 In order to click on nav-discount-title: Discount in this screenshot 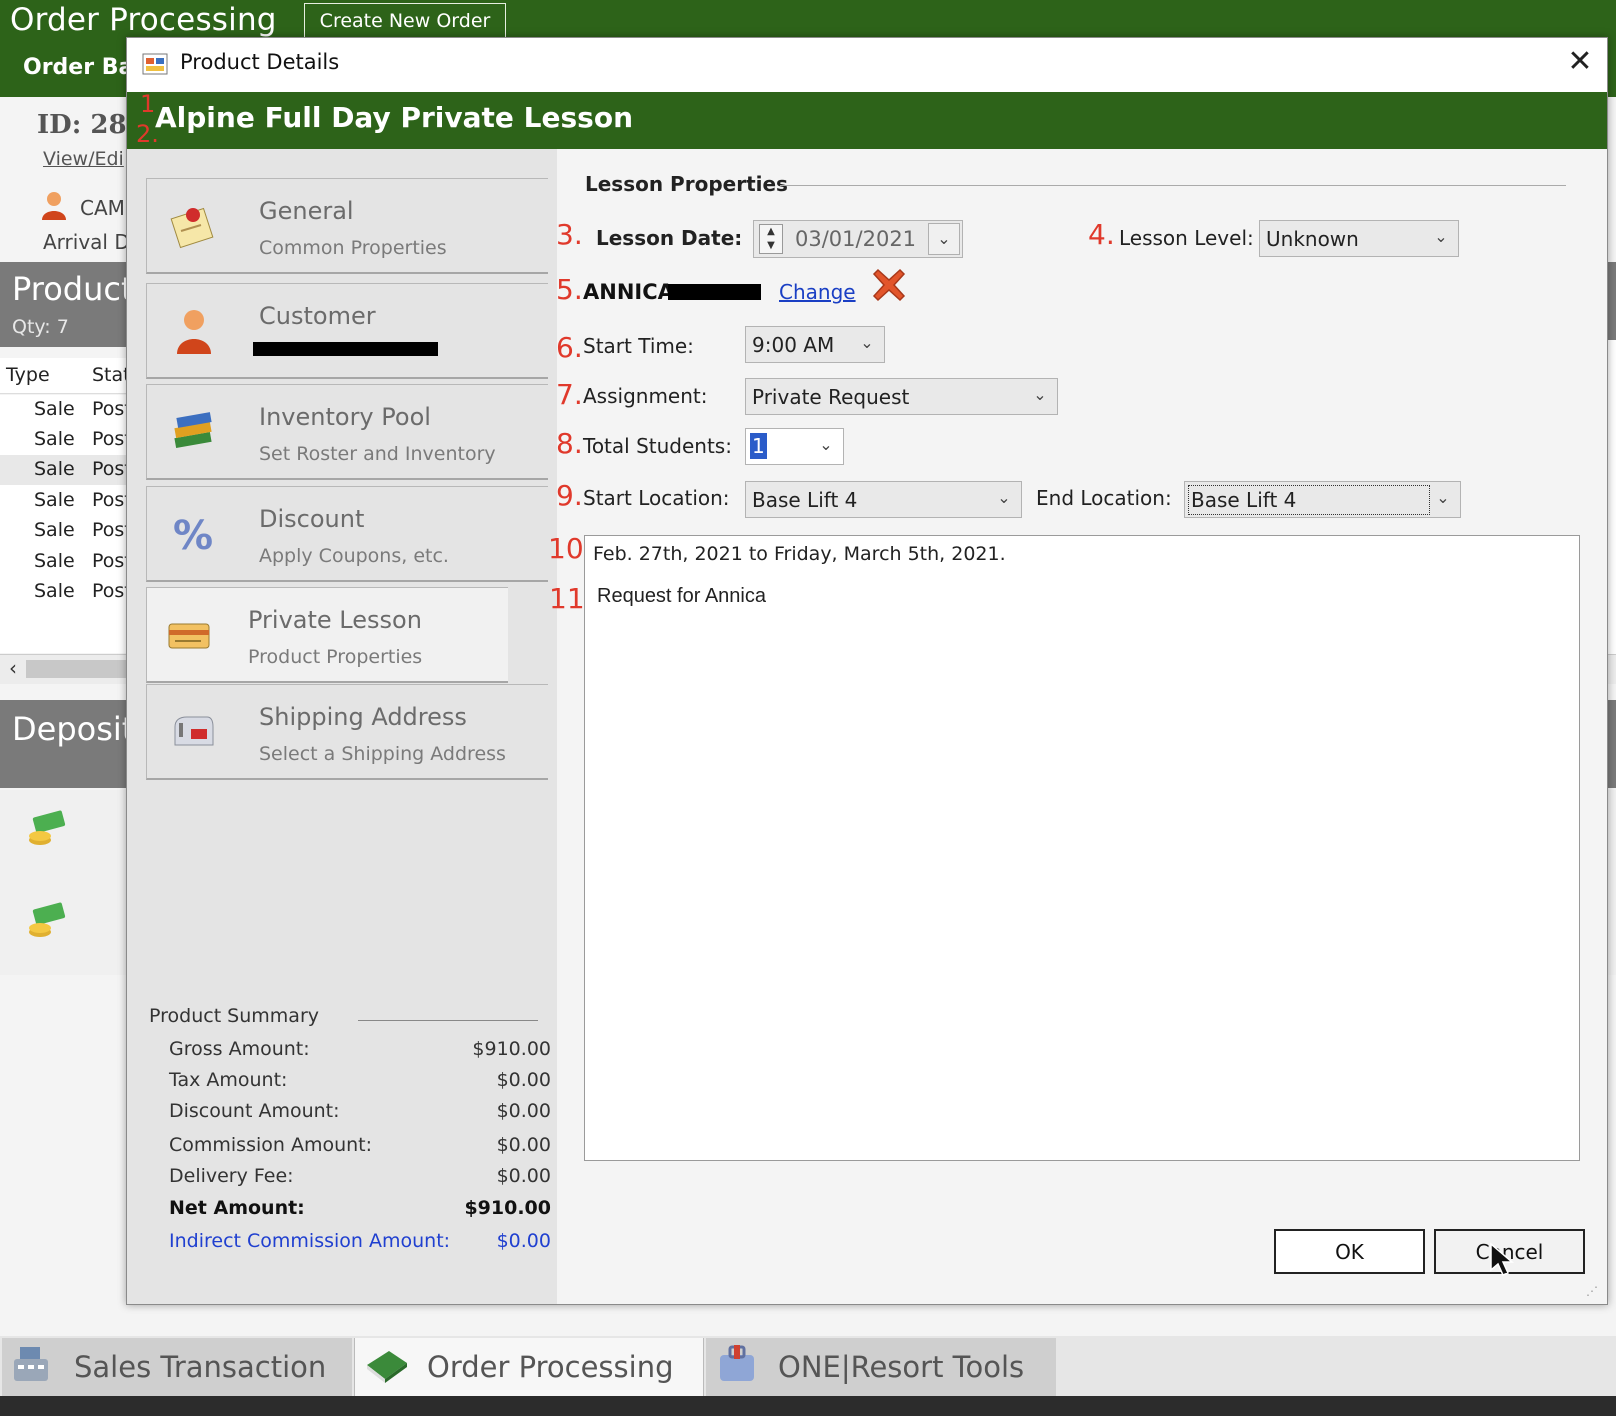, I will do `click(312, 519)`.